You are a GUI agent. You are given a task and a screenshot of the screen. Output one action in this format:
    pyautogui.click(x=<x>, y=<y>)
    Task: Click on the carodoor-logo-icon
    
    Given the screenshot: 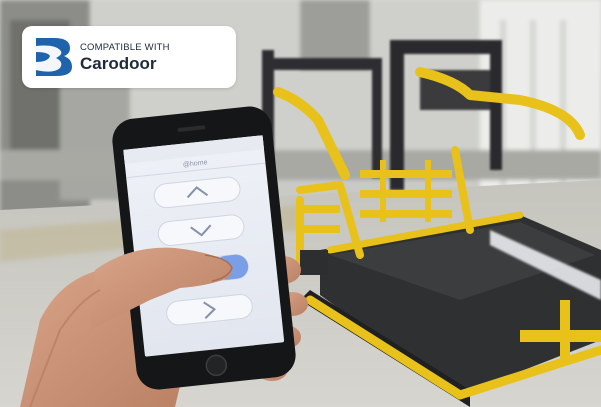 What is the action you would take?
    pyautogui.click(x=54, y=57)
    